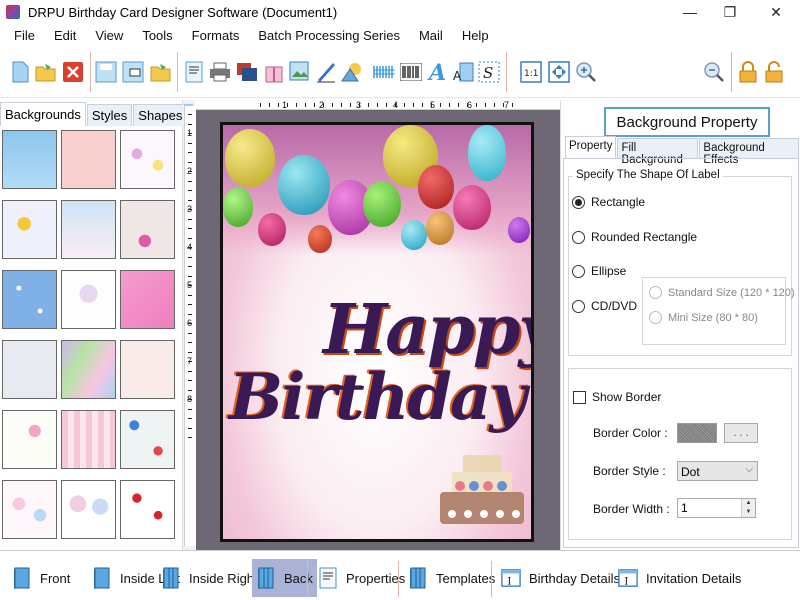 This screenshot has height=600, width=800. What do you see at coordinates (730, 12) in the screenshot?
I see `maximize-button: ❐` at bounding box center [730, 12].